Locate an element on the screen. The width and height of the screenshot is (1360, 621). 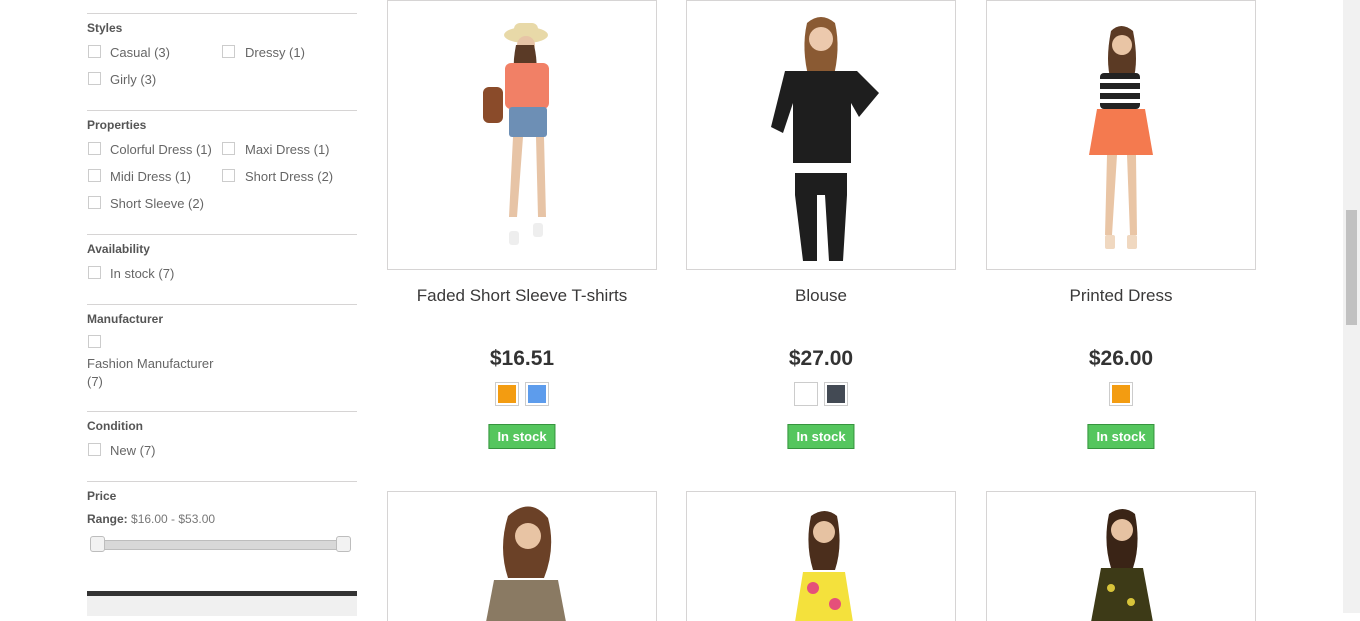
page-scrollbar is located at coordinates (1351, 306).